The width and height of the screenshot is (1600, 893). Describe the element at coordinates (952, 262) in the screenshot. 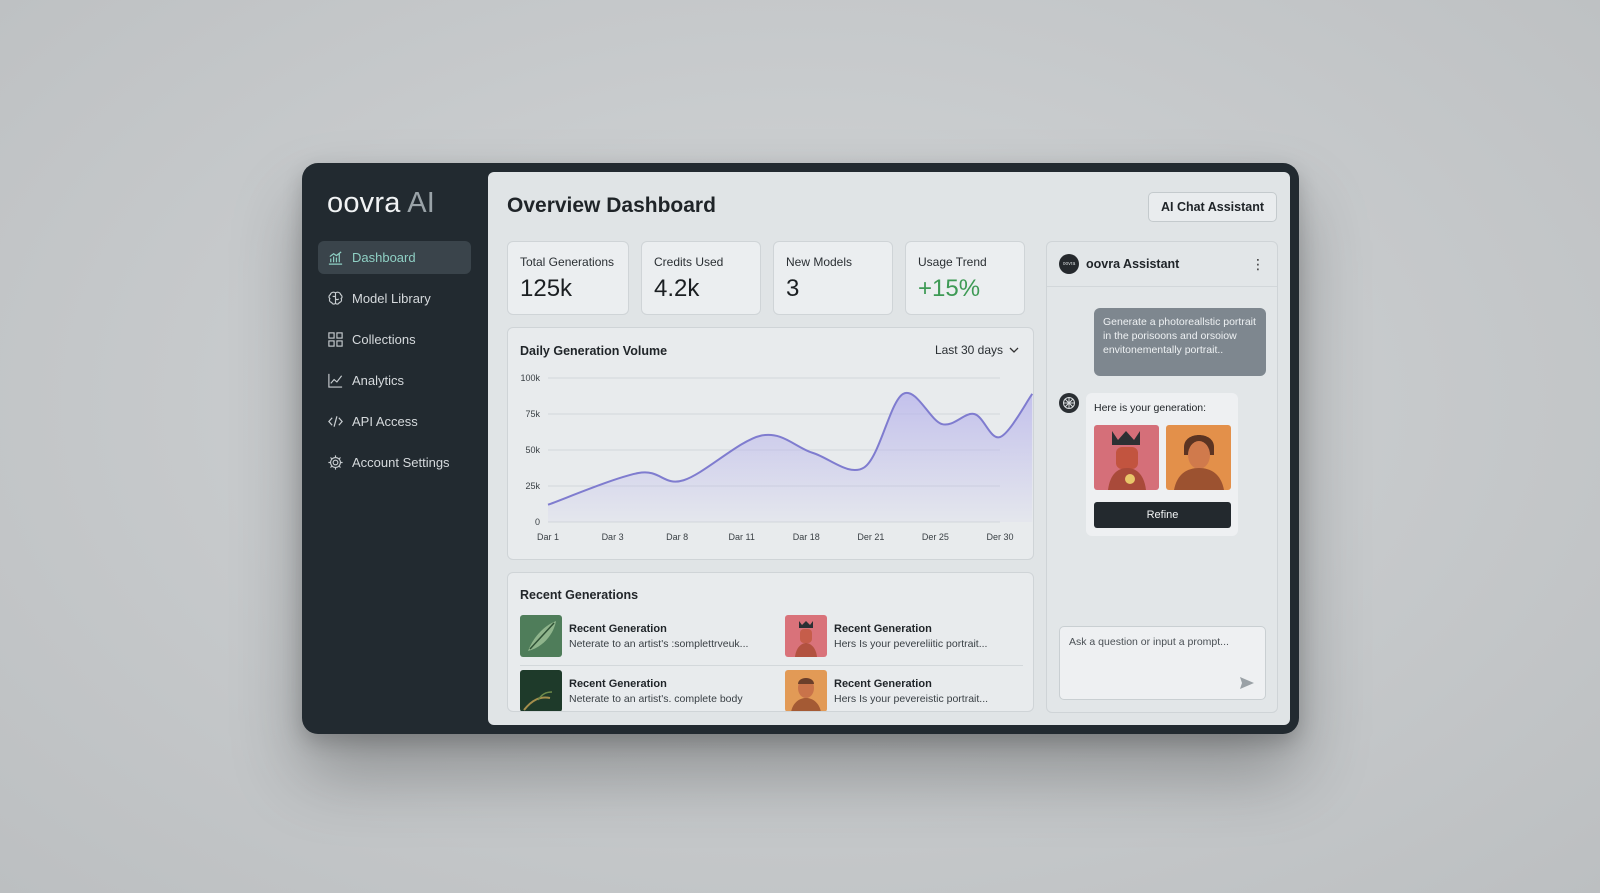

I see `stat-label: Usage Trend` at that location.